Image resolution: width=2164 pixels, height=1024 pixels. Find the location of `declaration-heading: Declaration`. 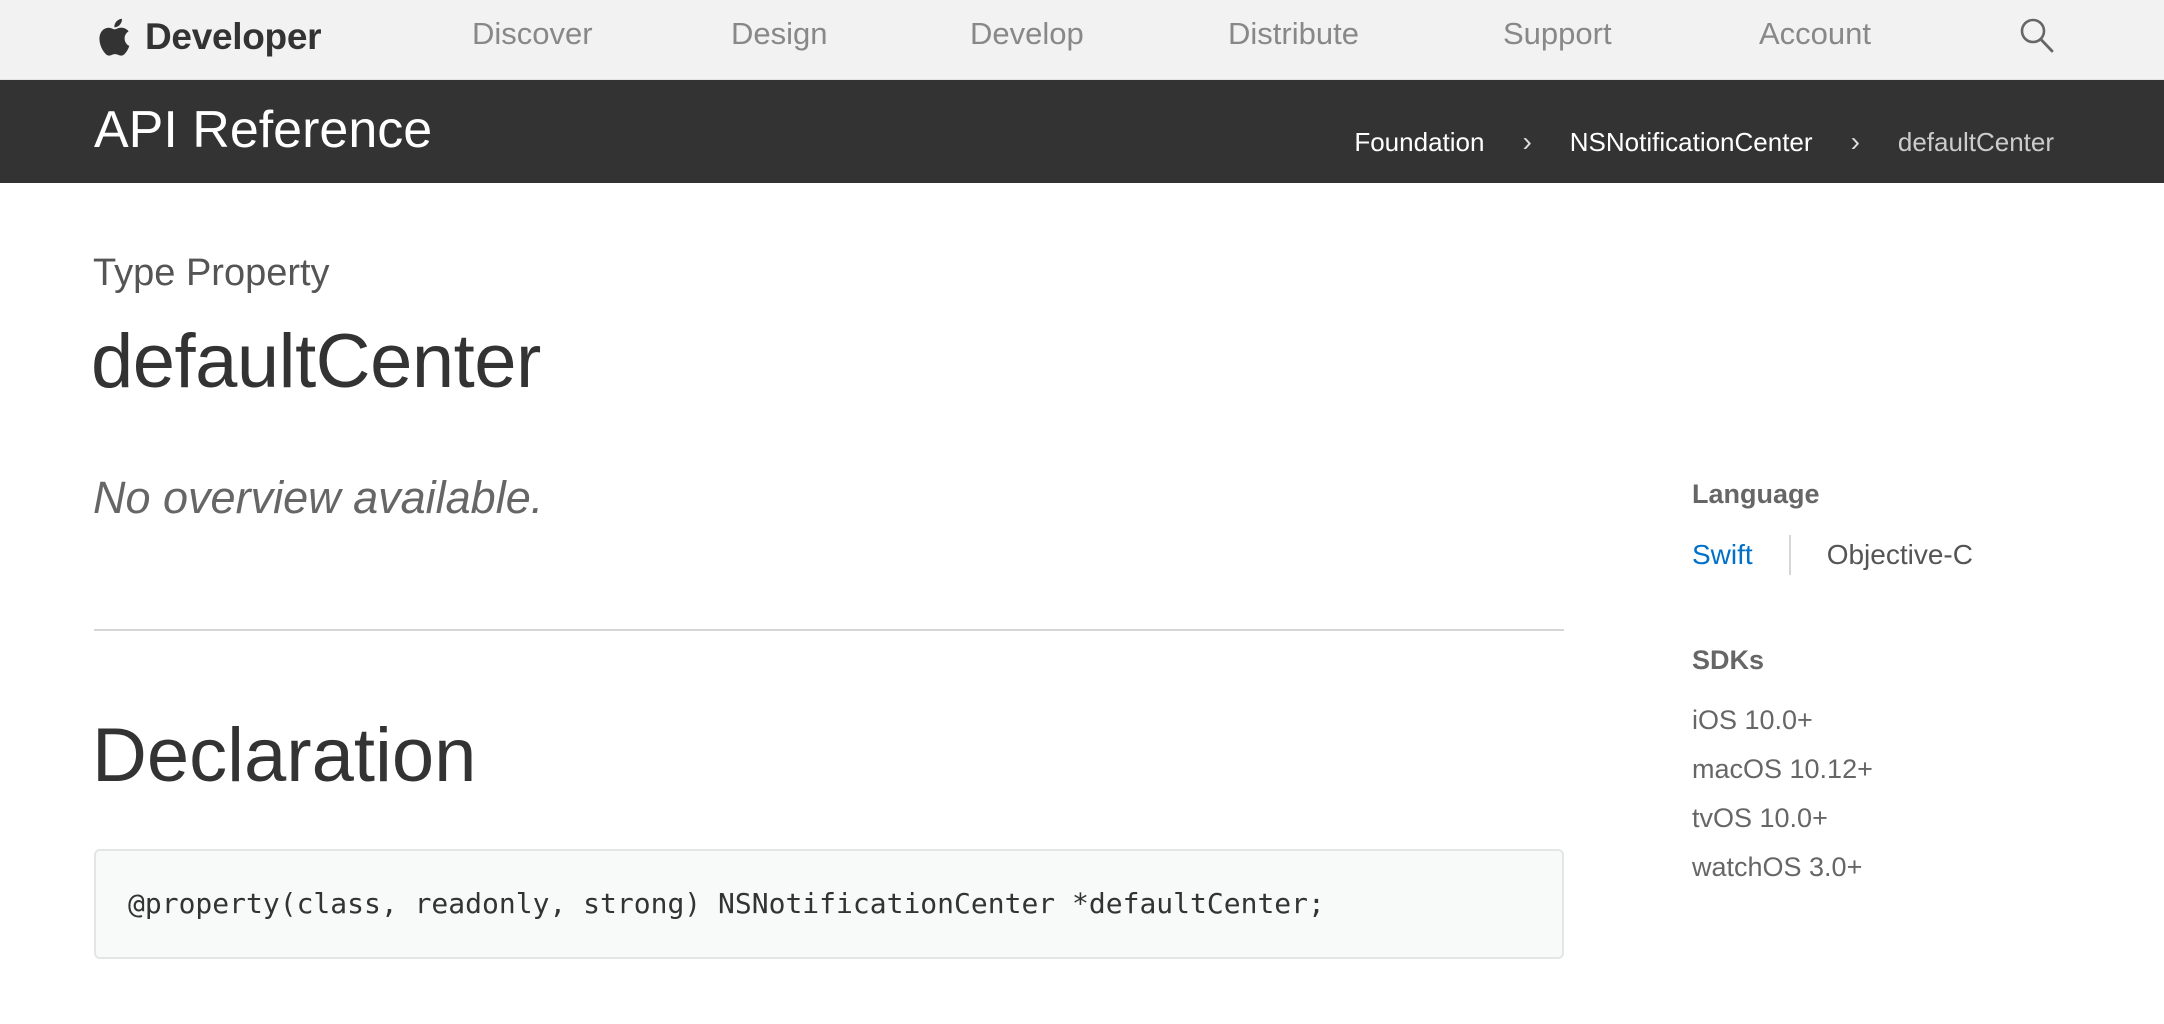

declaration-heading: Declaration is located at coordinates (284, 755).